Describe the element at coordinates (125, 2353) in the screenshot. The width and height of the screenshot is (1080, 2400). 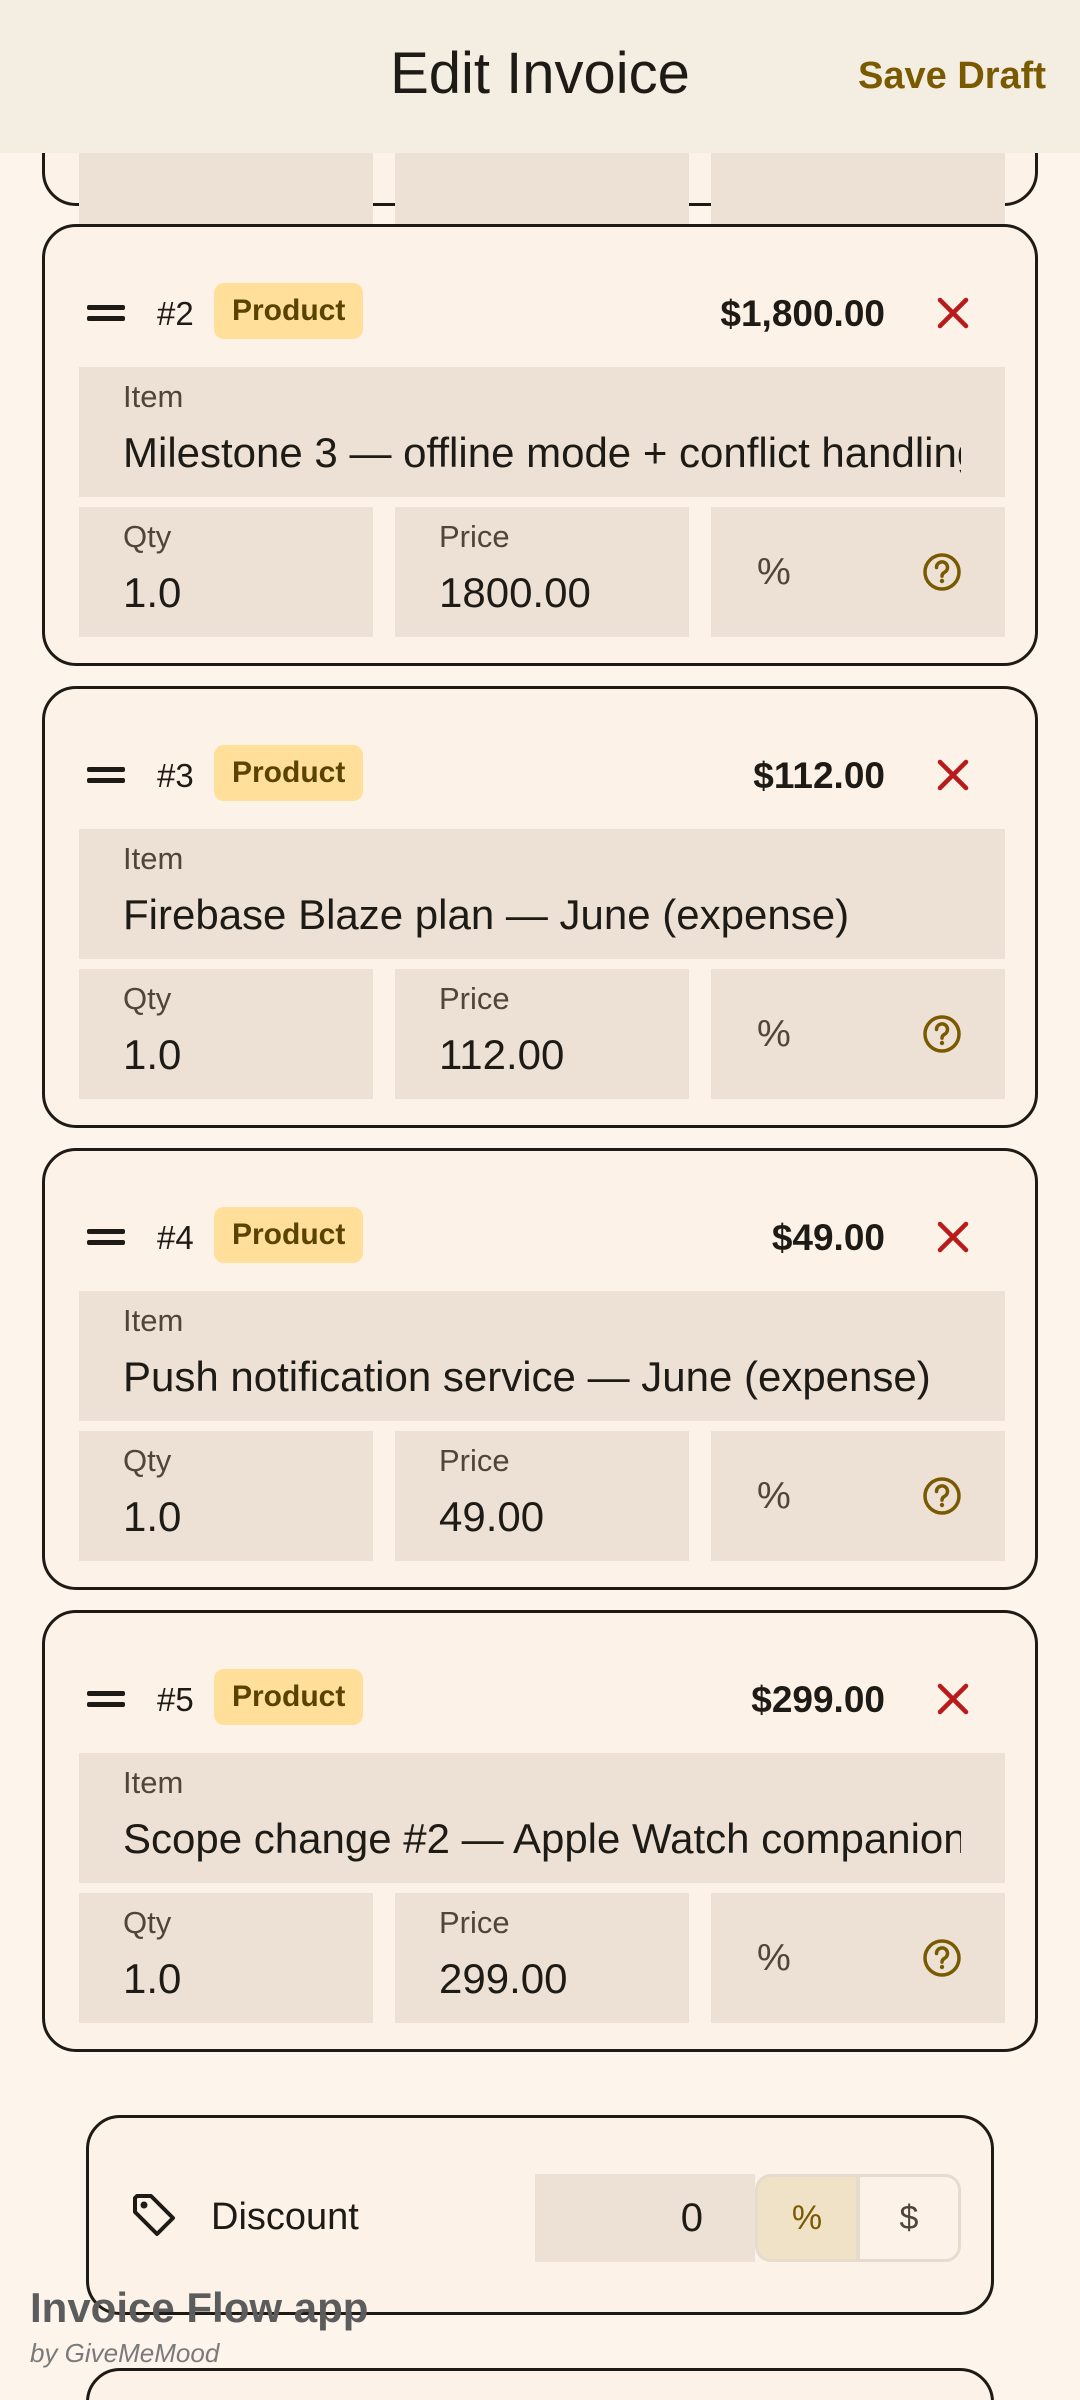
I see `brand-watermark-subtitle: by GiveMeMood` at that location.